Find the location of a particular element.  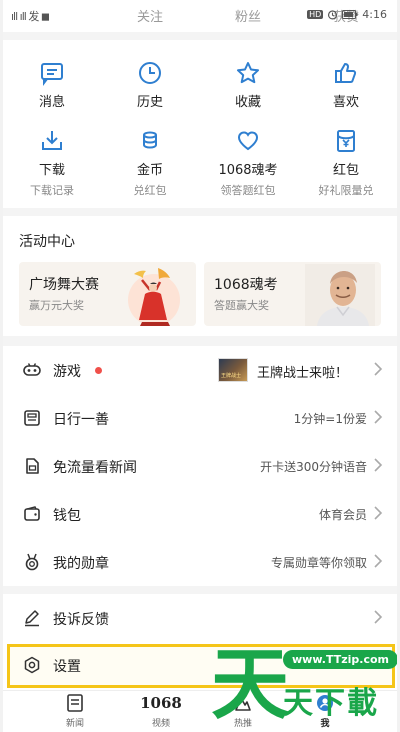

notification-dot is located at coordinates (98, 370).